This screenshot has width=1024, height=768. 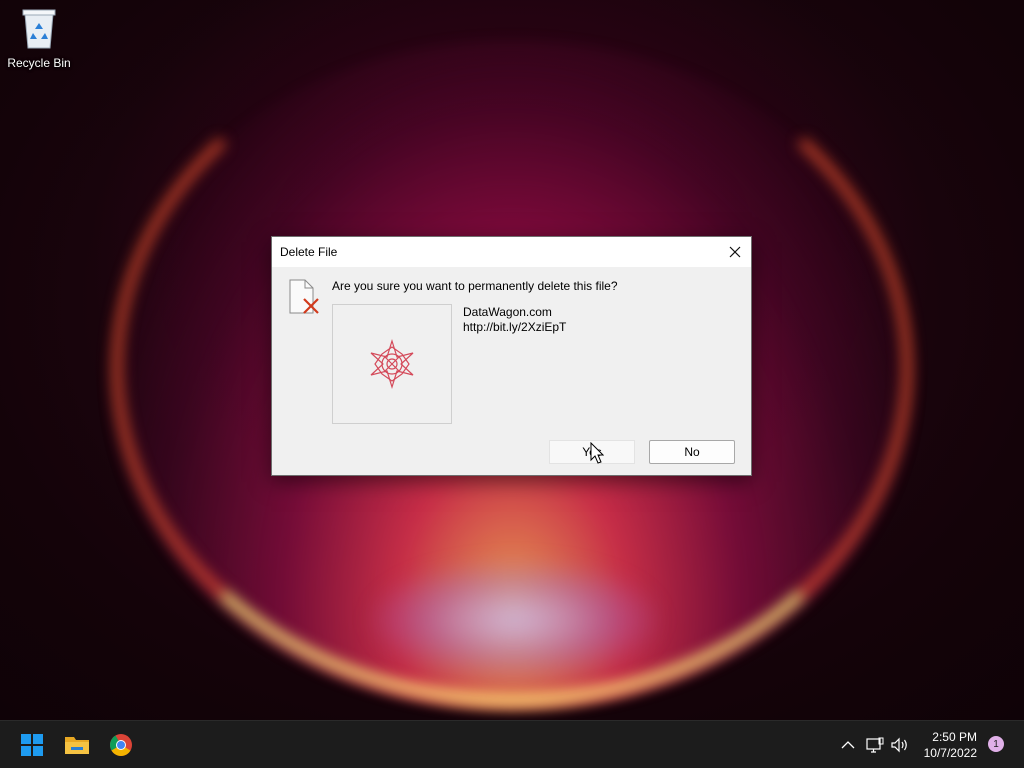 I want to click on file-thumbnail, so click(x=392, y=364).